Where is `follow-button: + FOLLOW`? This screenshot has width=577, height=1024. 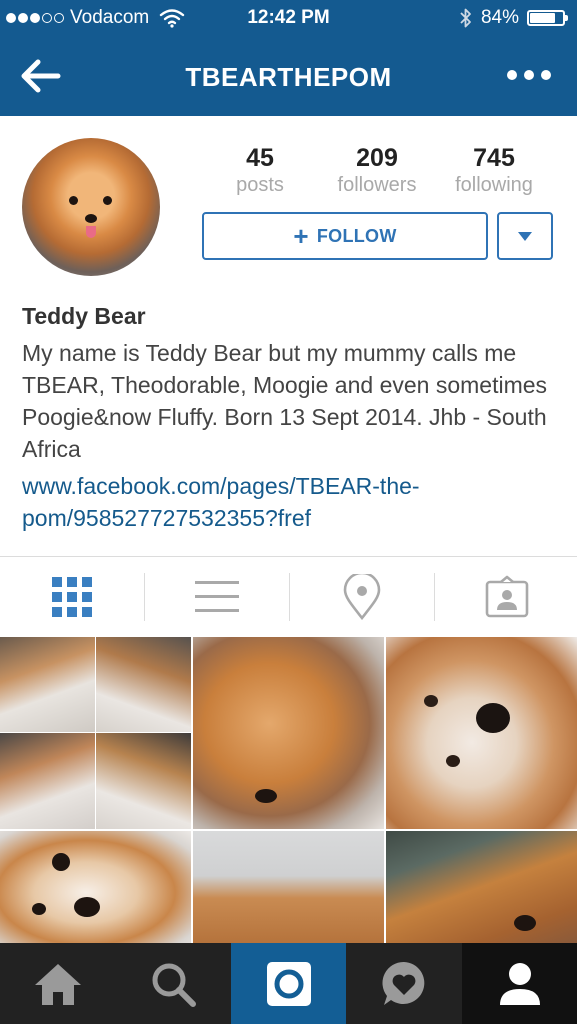
follow-button: + FOLLOW is located at coordinates (345, 236).